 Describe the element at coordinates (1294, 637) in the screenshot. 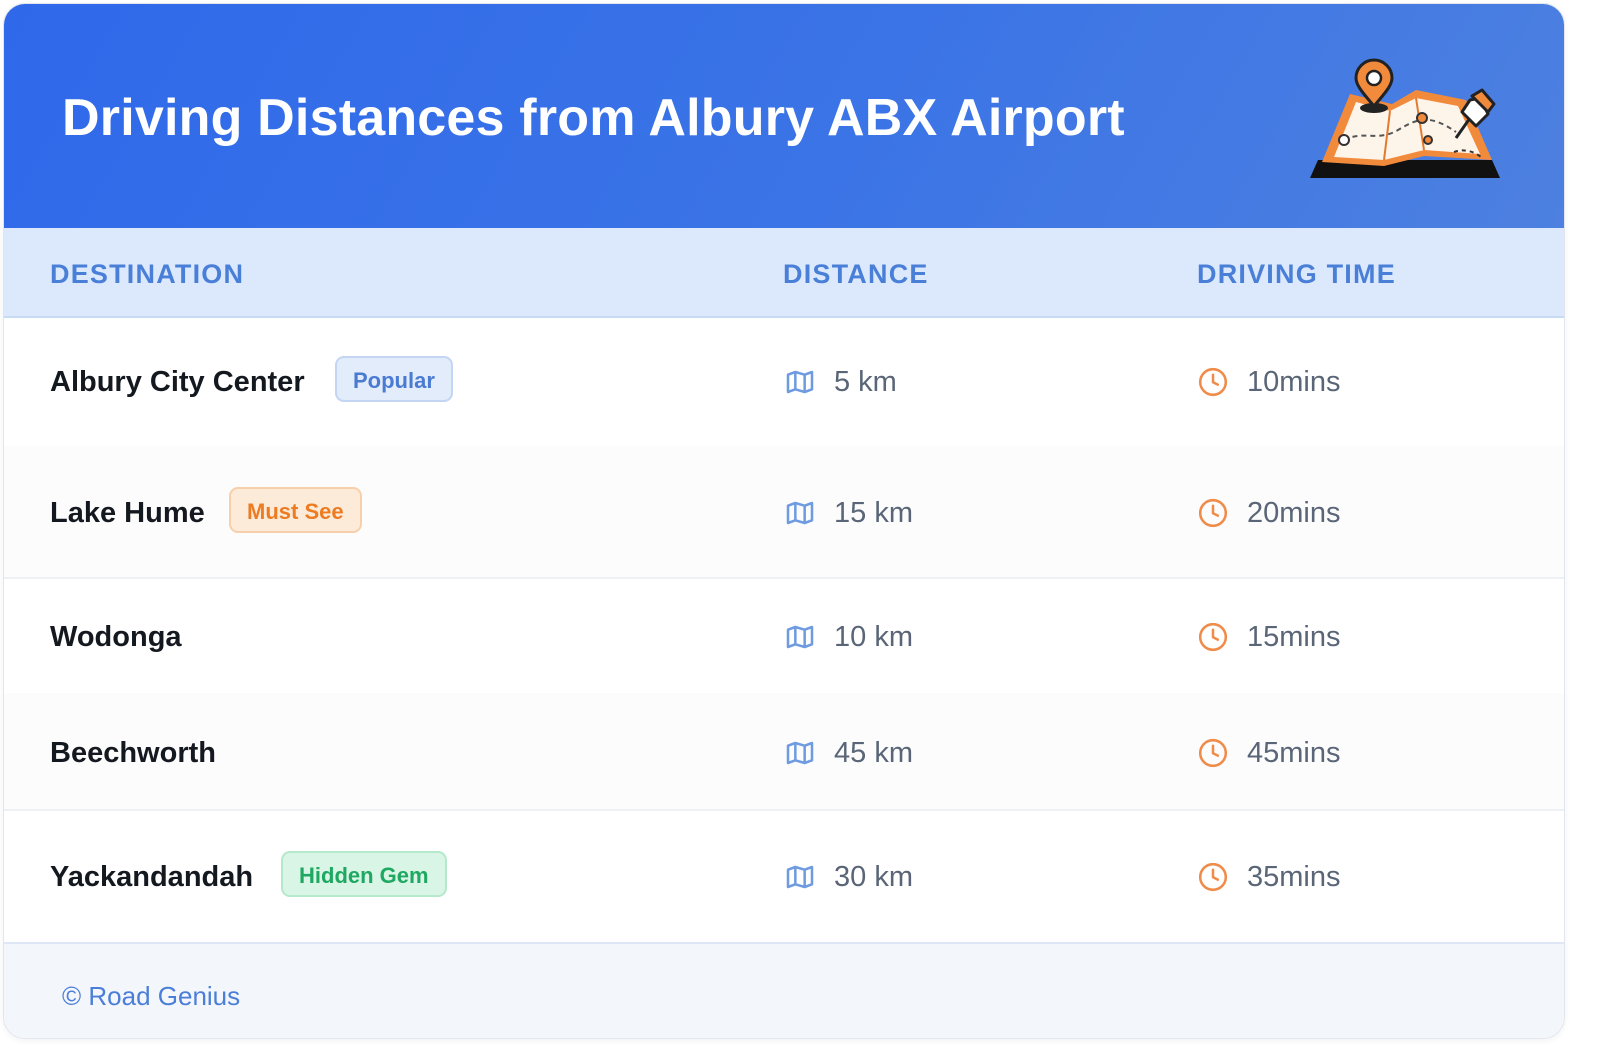

I see `driving-time-value: 15mins` at that location.